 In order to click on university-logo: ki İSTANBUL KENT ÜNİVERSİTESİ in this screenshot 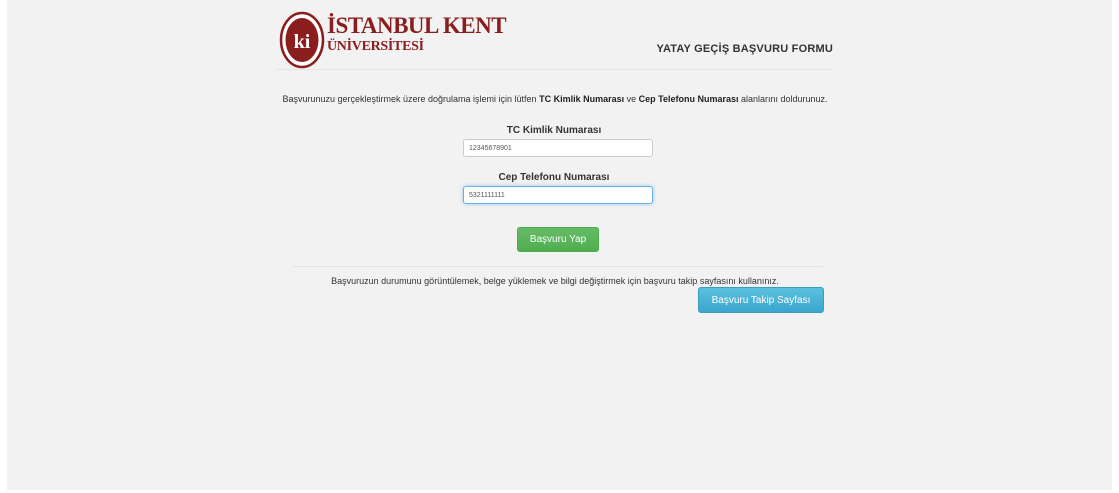, I will do `click(392, 40)`.